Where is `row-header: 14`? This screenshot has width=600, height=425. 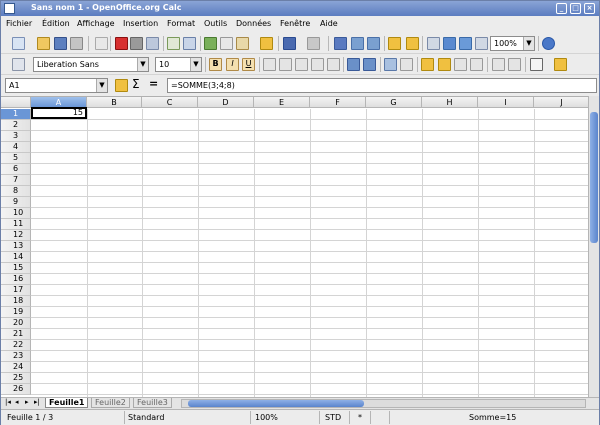
row-header: 14 is located at coordinates (16, 257).